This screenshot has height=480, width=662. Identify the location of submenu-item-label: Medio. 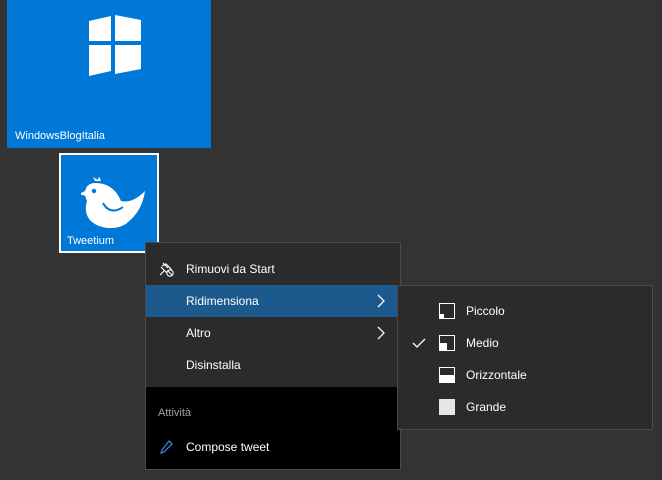
(482, 343).